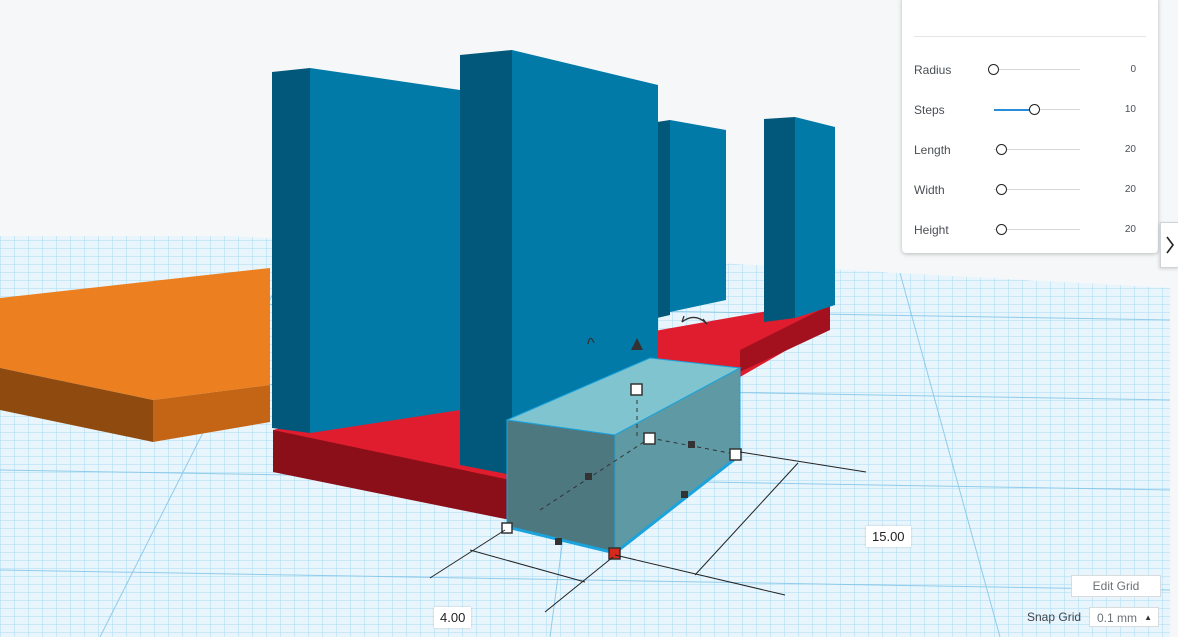  I want to click on chevron-right-icon, so click(1170, 245).